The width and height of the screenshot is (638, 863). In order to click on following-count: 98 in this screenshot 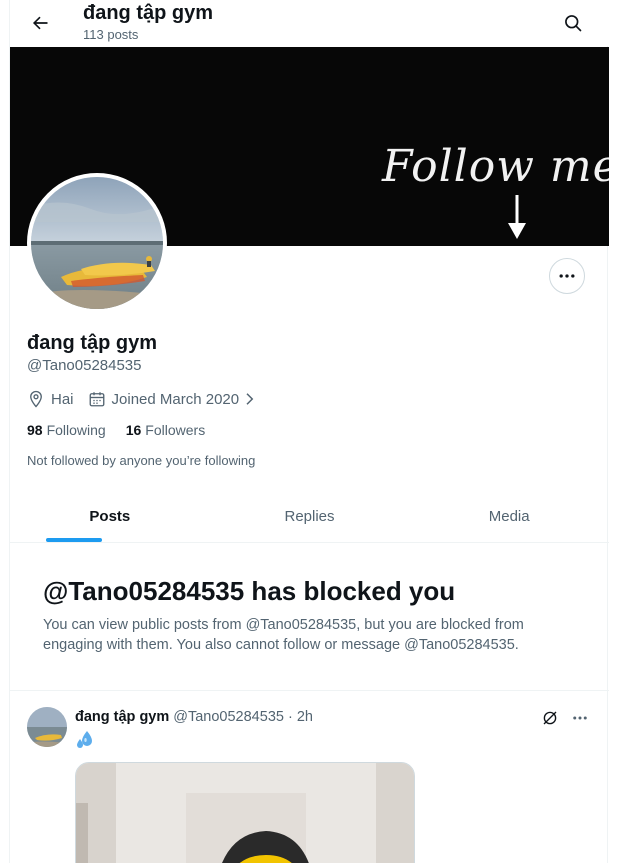, I will do `click(35, 430)`.